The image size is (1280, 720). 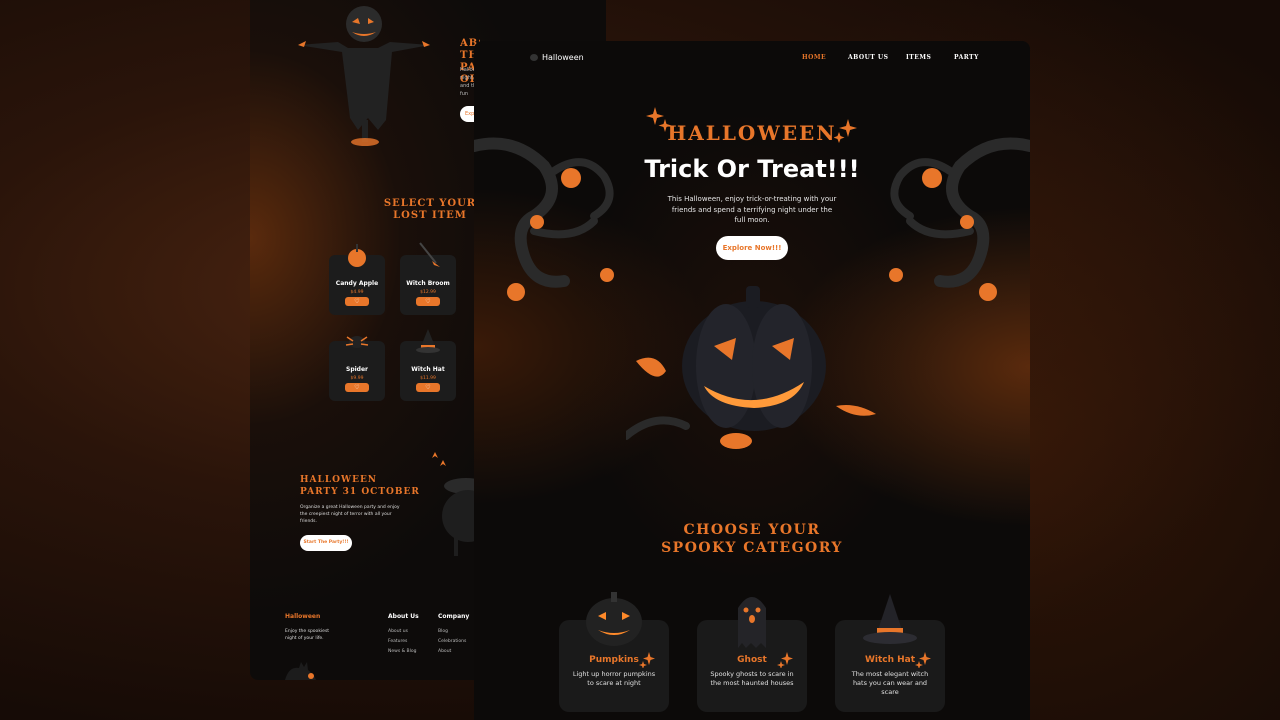 What do you see at coordinates (454, 504) in the screenshot?
I see `cauldron-illustration` at bounding box center [454, 504].